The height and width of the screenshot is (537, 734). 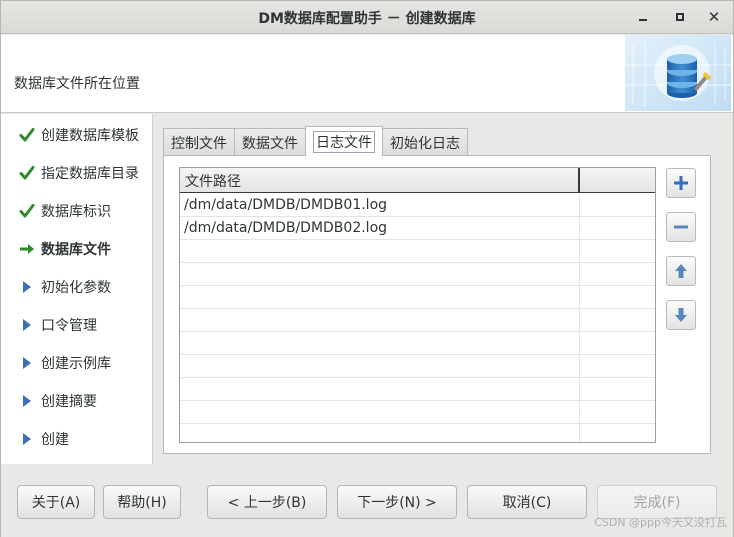 What do you see at coordinates (380, 180) in the screenshot?
I see `column-header-file-path: 文件路径` at bounding box center [380, 180].